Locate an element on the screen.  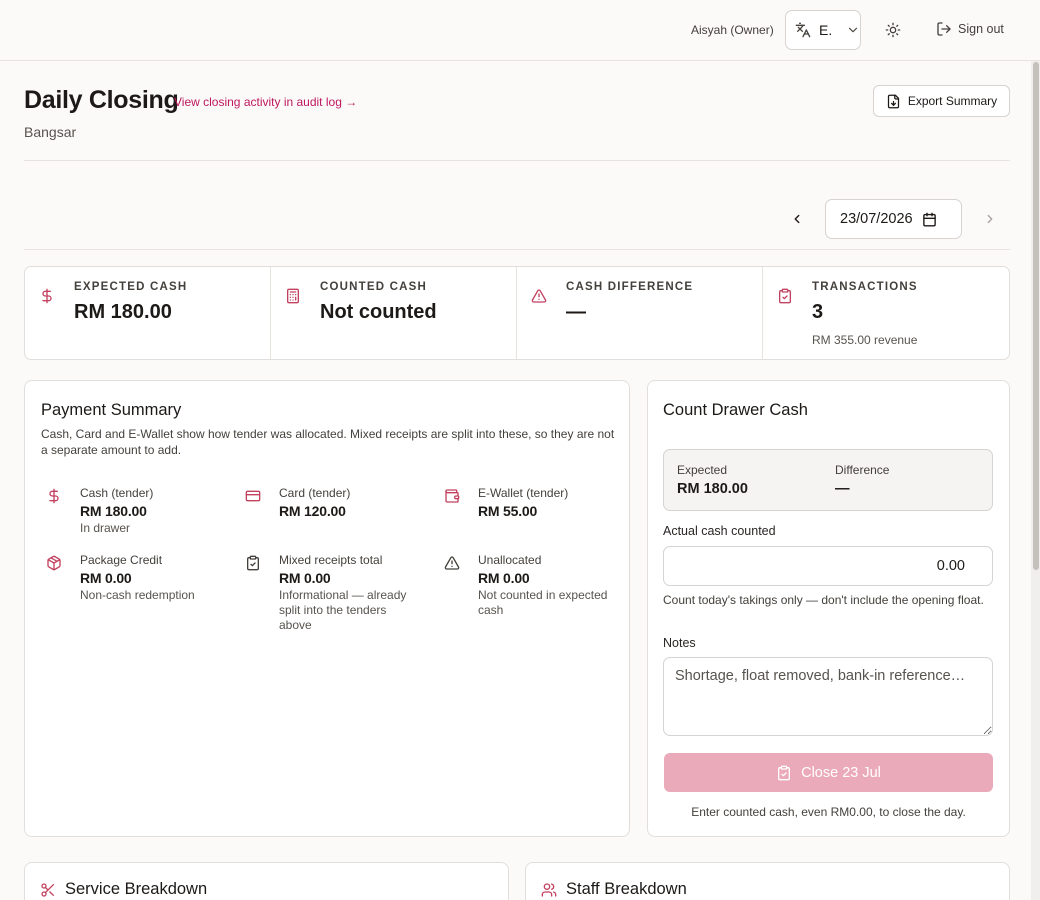
stat-expected-cash: EXPECTED CASH RM 180.00 is located at coordinates (148, 313).